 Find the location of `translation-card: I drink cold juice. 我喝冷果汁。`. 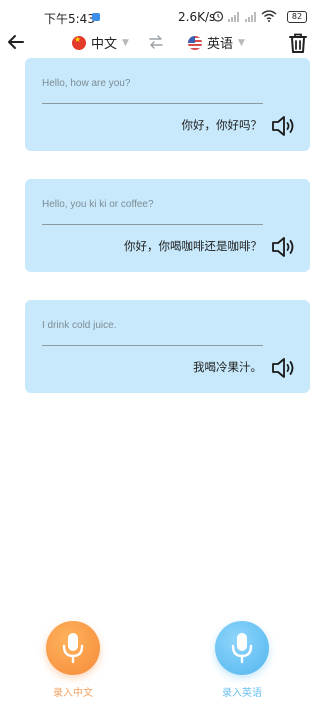

translation-card: I drink cold juice. 我喝冷果汁。 is located at coordinates (167, 346).